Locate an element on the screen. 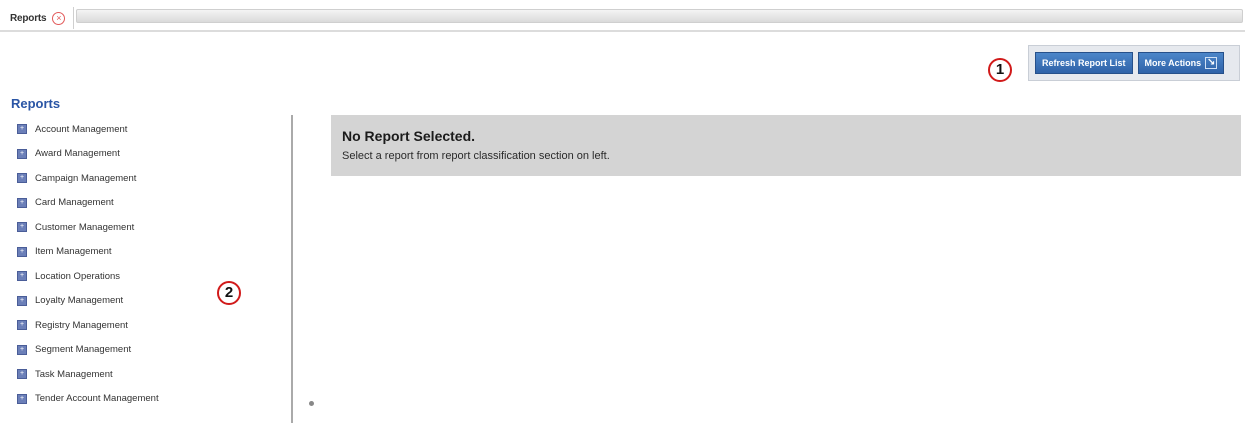 The height and width of the screenshot is (423, 1245). sidebar-item: + Location Operations is located at coordinates (149, 276).